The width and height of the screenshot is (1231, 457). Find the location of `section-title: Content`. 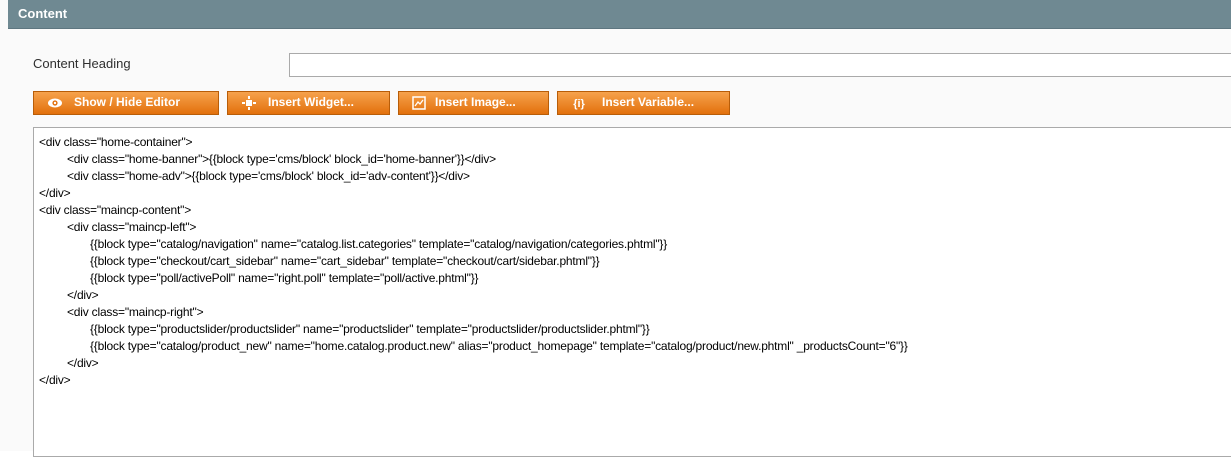

section-title: Content is located at coordinates (43, 13).